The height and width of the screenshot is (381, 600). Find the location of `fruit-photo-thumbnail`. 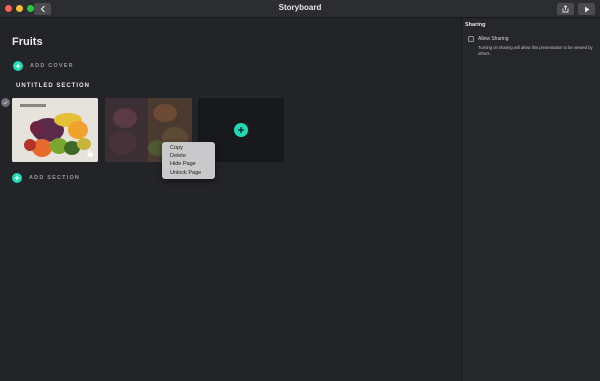

fruit-photo-thumbnail is located at coordinates (55, 130).